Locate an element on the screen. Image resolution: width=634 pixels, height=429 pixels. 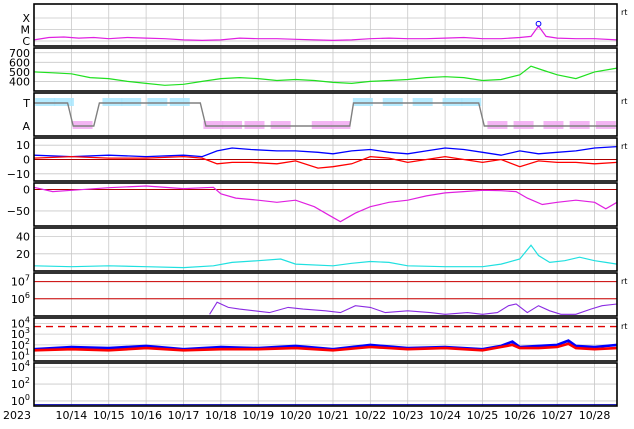
dst-tick-label: 0 is located at coordinates (26, 189).